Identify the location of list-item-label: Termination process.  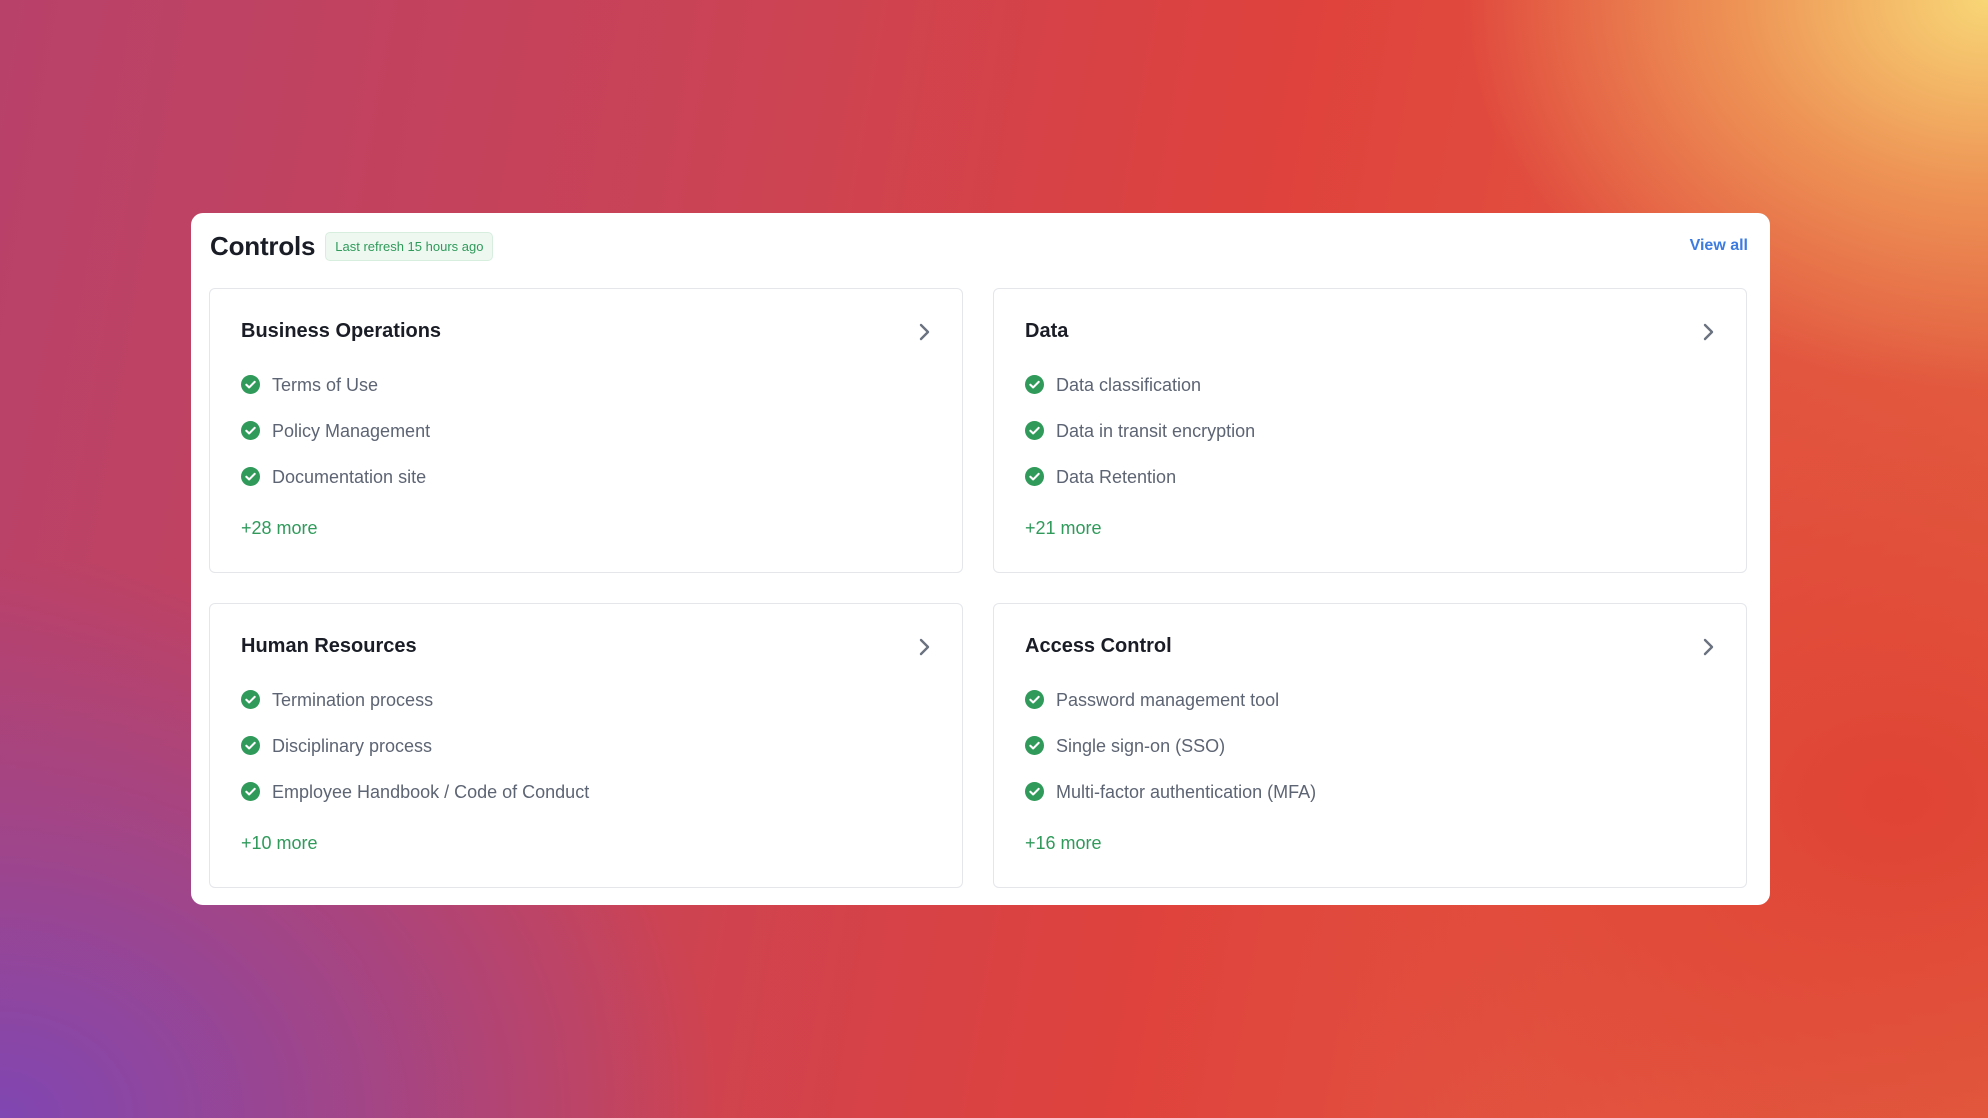
(353, 700).